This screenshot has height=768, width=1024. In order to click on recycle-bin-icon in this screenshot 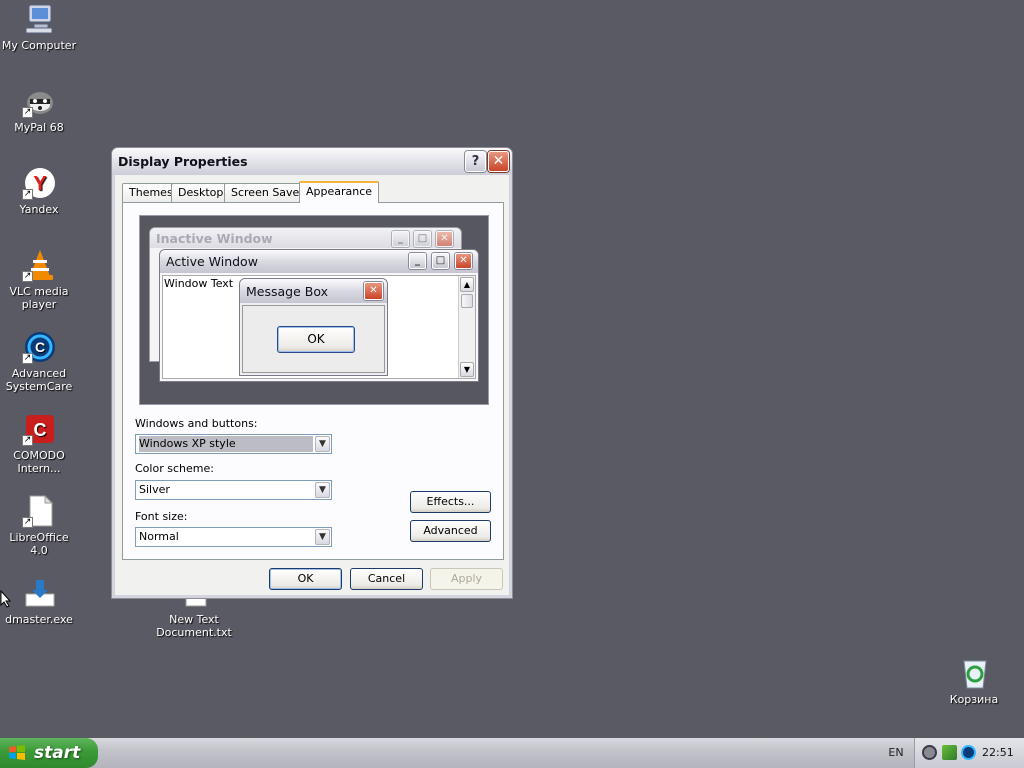, I will do `click(974, 673)`.